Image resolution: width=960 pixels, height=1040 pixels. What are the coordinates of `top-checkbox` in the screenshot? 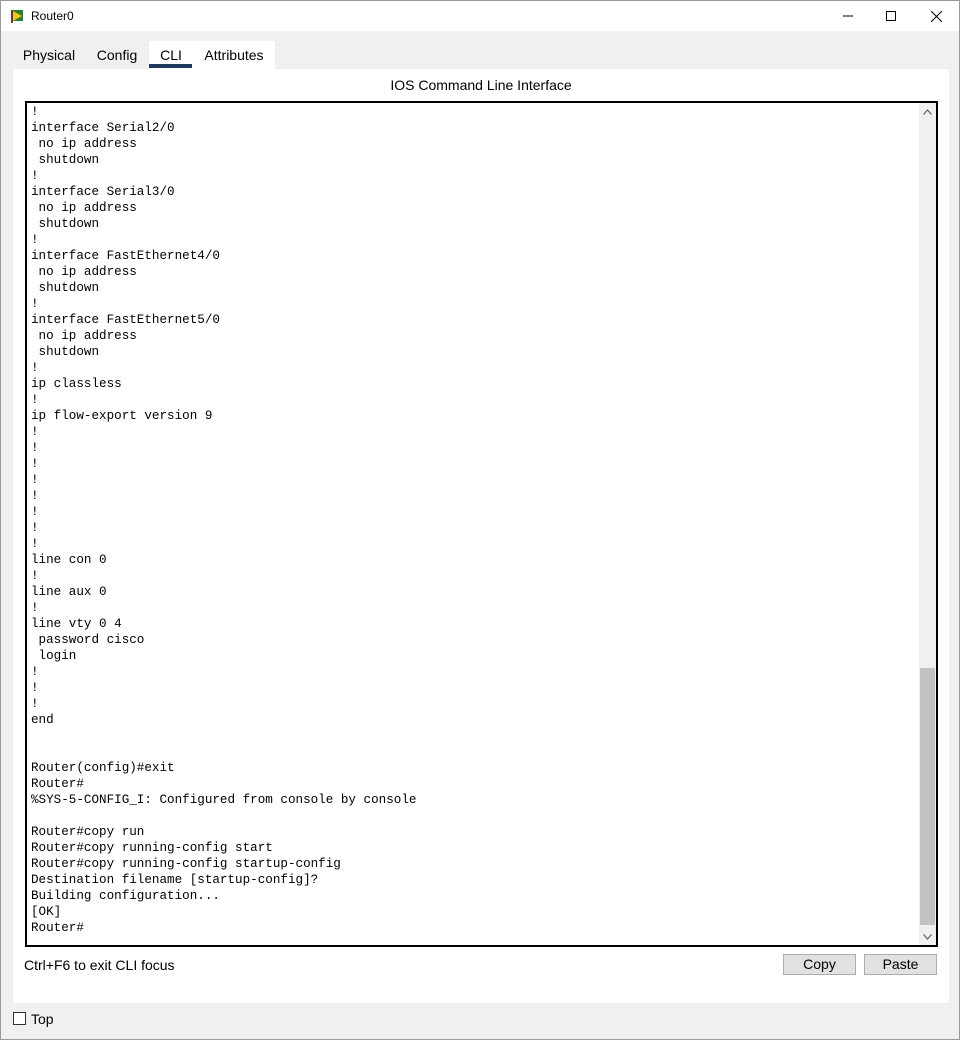 It's located at (19, 1018).